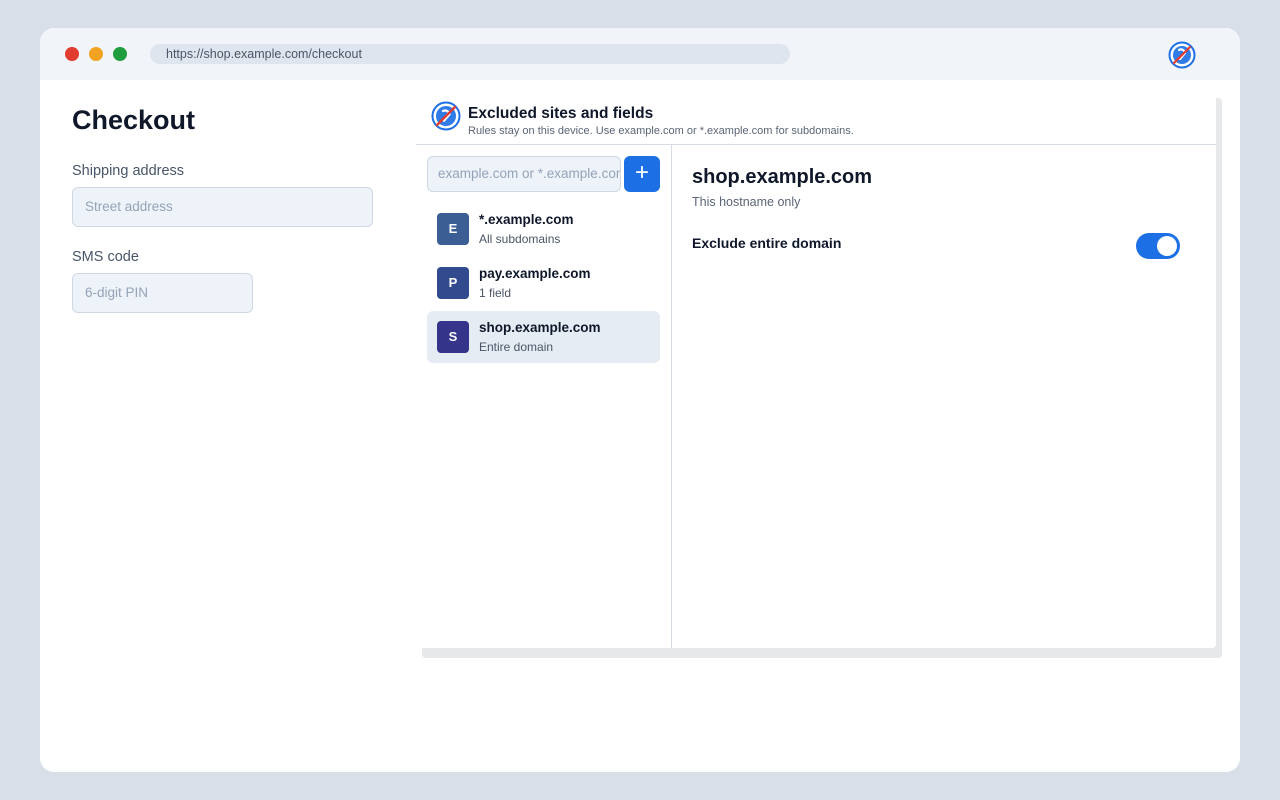 Image resolution: width=1280 pixels, height=800 pixels. Describe the element at coordinates (222, 207) in the screenshot. I see `street-address-input: Street address` at that location.